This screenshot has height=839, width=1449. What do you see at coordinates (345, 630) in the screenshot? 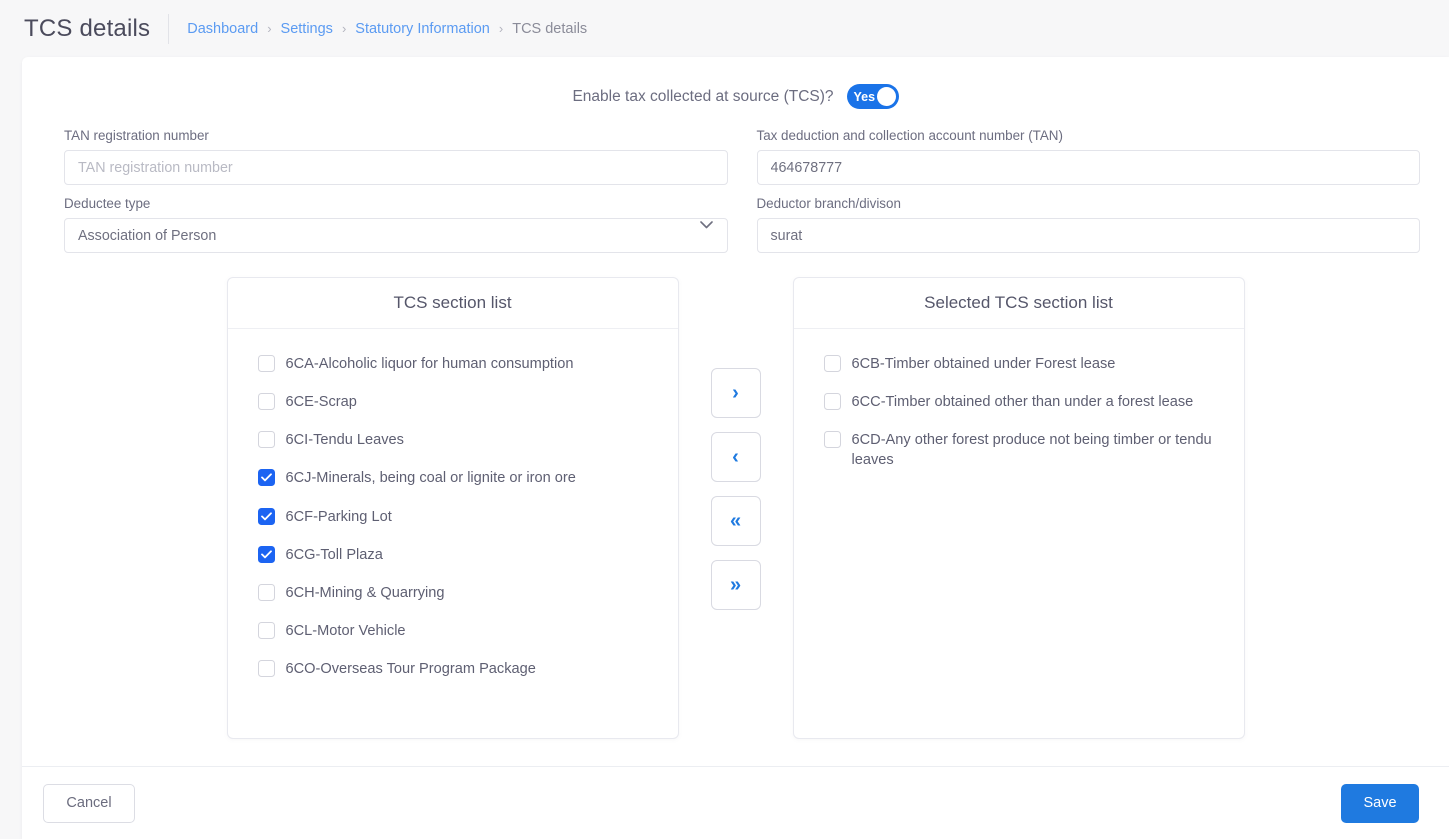
I see `tcs-section-label: 6CL-Motor Vehicle` at bounding box center [345, 630].